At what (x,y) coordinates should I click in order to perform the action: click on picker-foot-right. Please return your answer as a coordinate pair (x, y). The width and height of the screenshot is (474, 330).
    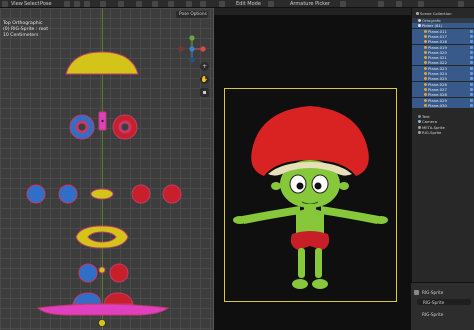
    Looking at the image, I should click on (118, 298).